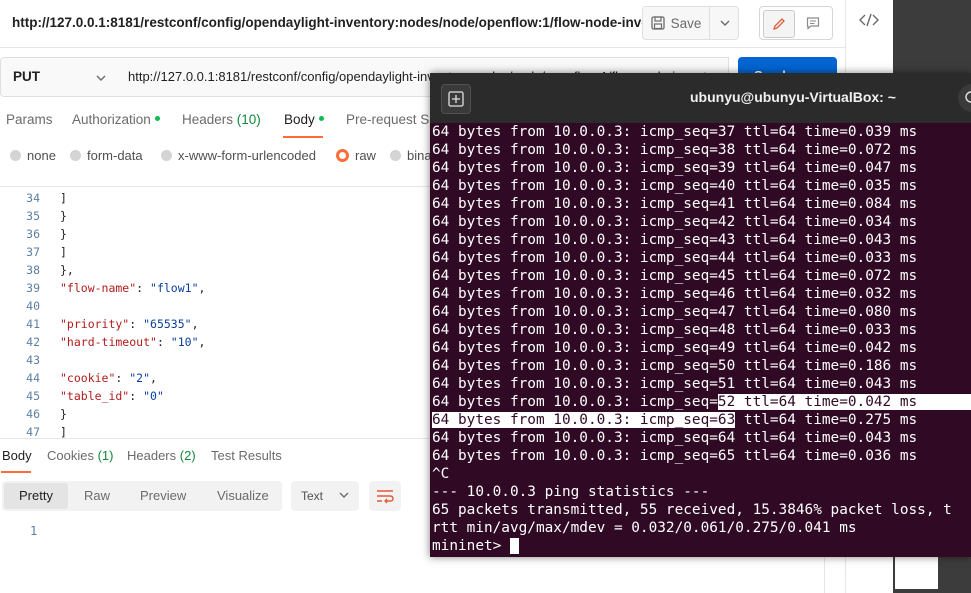 Image resolution: width=971 pixels, height=593 pixels. What do you see at coordinates (321, 118) in the screenshot?
I see `status-dot` at bounding box center [321, 118].